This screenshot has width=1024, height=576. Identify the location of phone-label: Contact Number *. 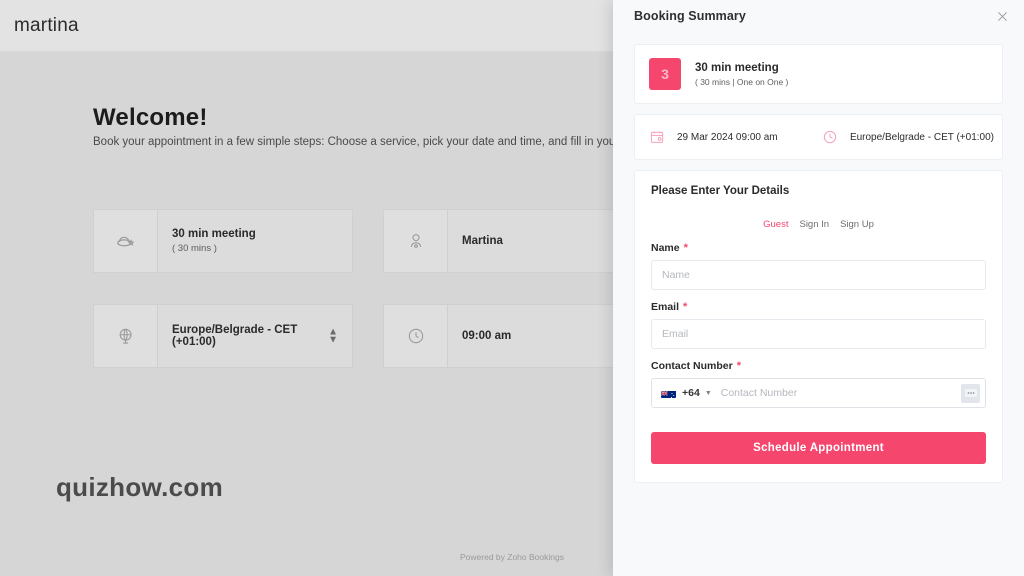
(818, 366).